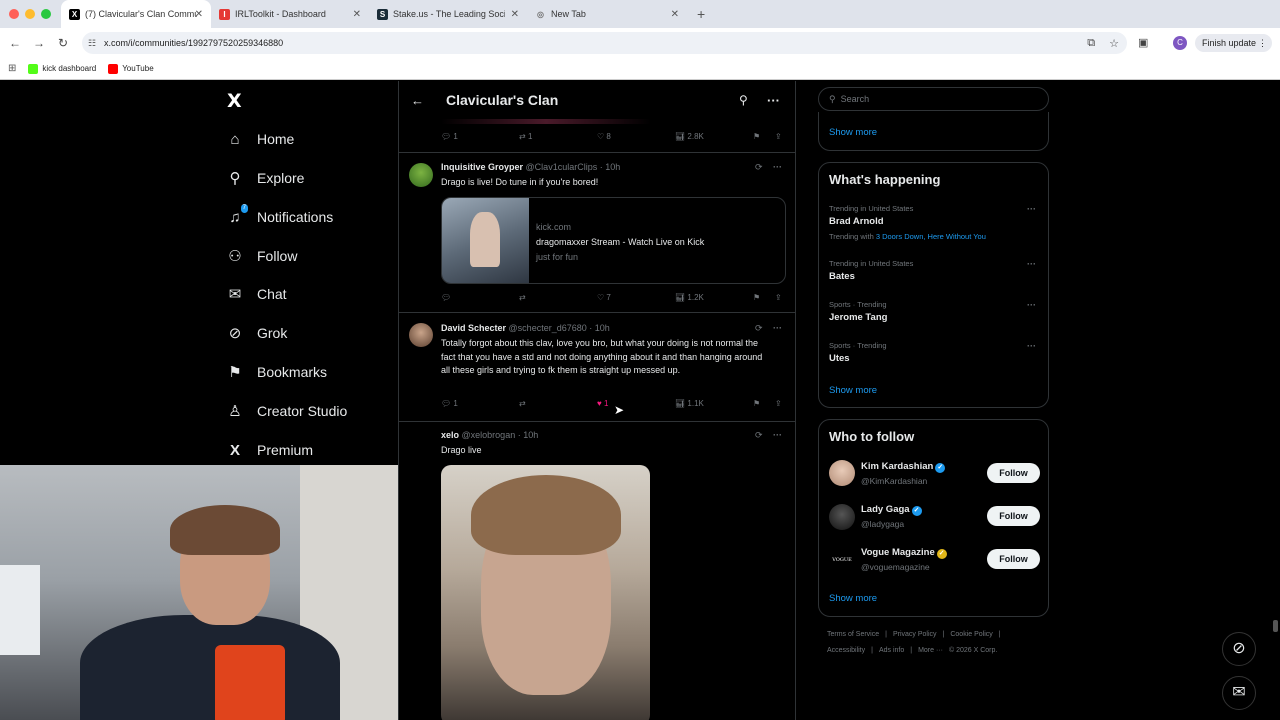  What do you see at coordinates (1239, 649) in the screenshot?
I see `grok-floating-icon: ⊘` at bounding box center [1239, 649].